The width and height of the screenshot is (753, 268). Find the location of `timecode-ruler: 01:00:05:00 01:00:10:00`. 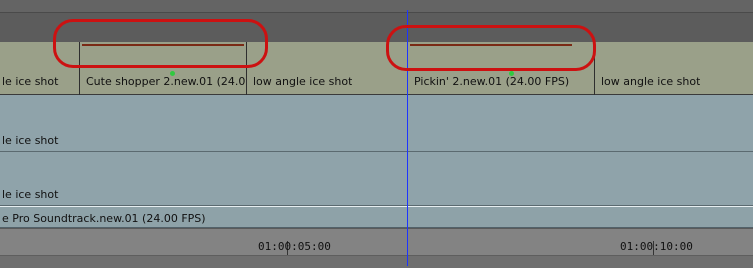

timecode-ruler: 01:00:05:00 01:00:10:00 is located at coordinates (376, 248).